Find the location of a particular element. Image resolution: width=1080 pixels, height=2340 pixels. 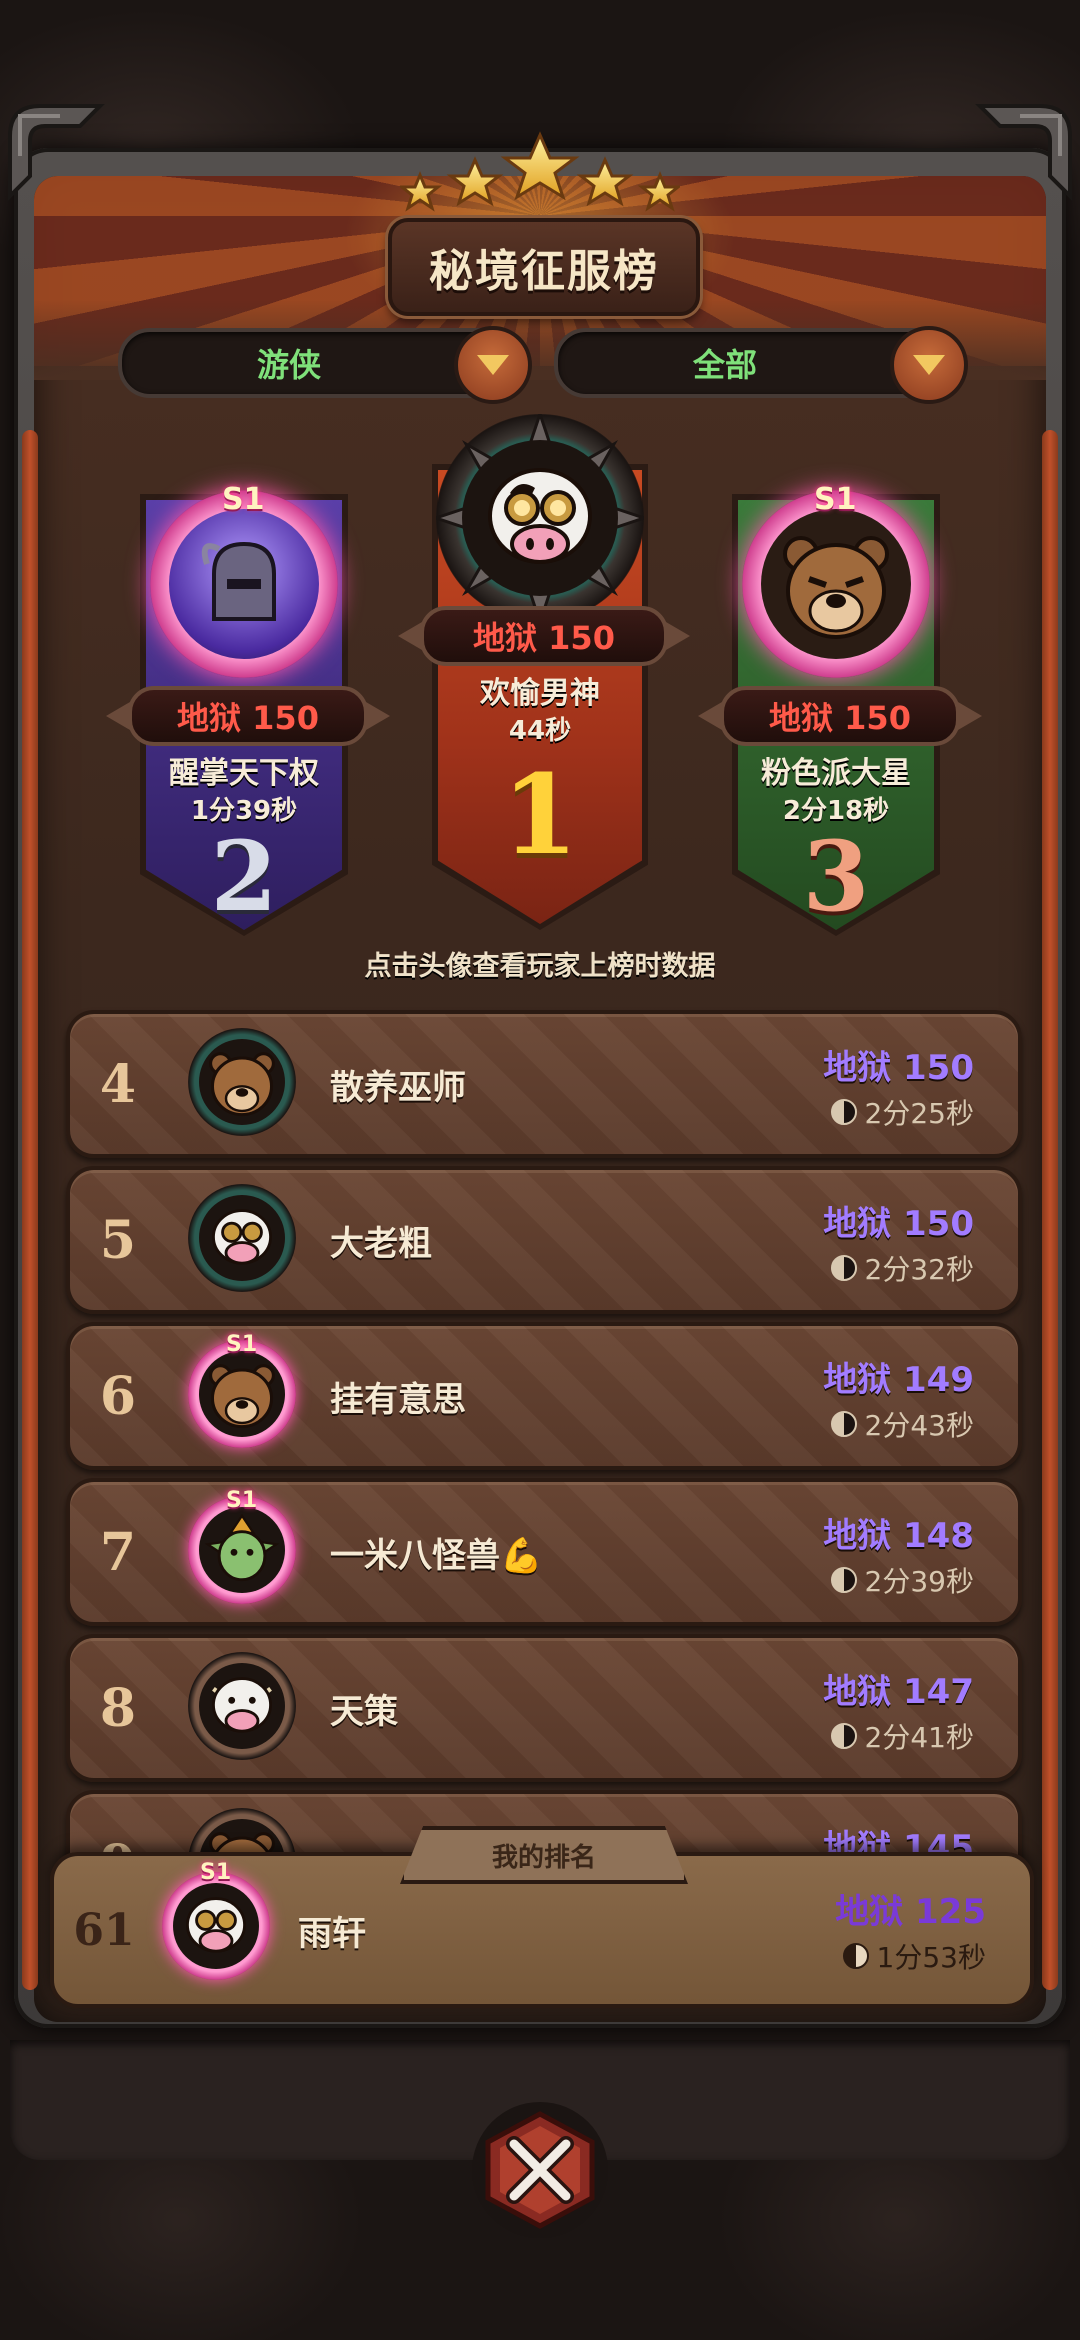

my-level: 地狱 125 is located at coordinates (910, 1912).